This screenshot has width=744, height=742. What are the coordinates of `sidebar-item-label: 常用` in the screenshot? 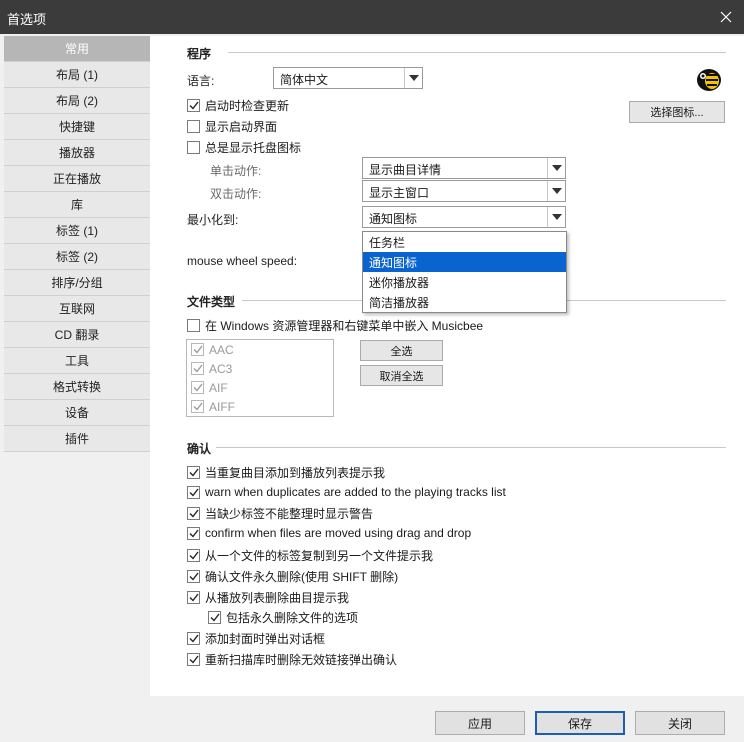 It's located at (76, 49).